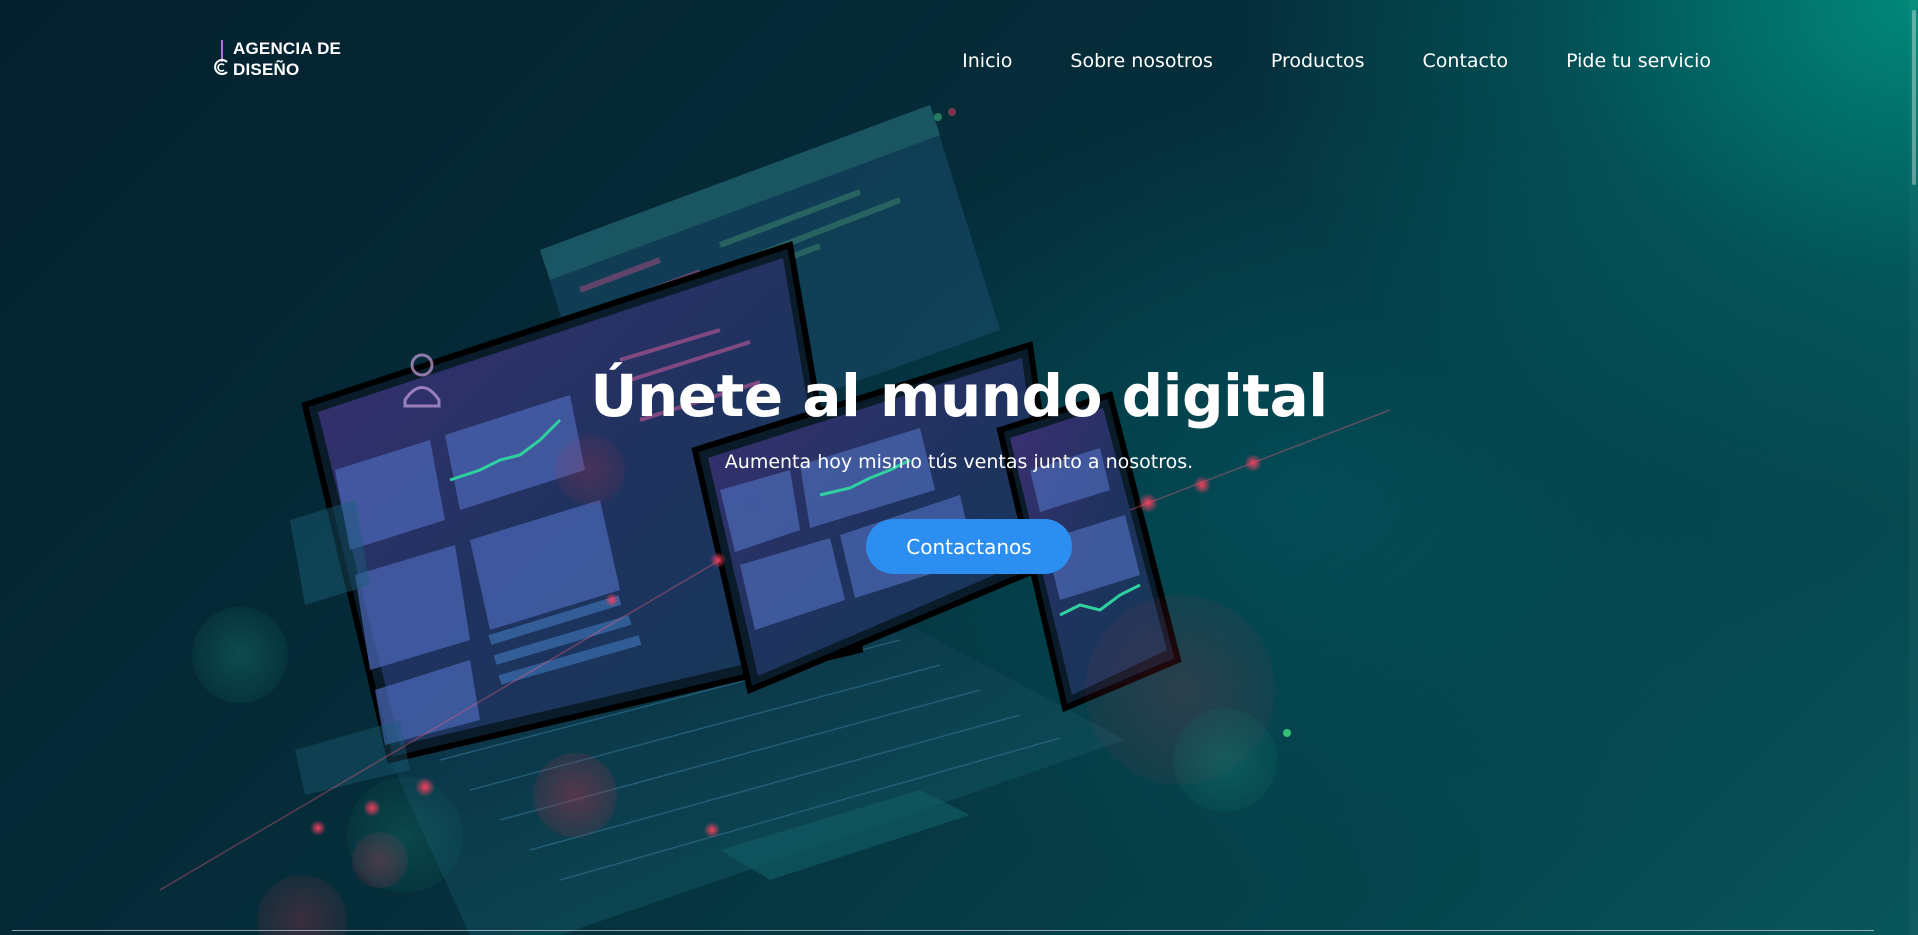 The image size is (1918, 935). Describe the element at coordinates (1141, 61) in the screenshot. I see `nav-link-sobre-nosotros: Sobre nosotros` at that location.